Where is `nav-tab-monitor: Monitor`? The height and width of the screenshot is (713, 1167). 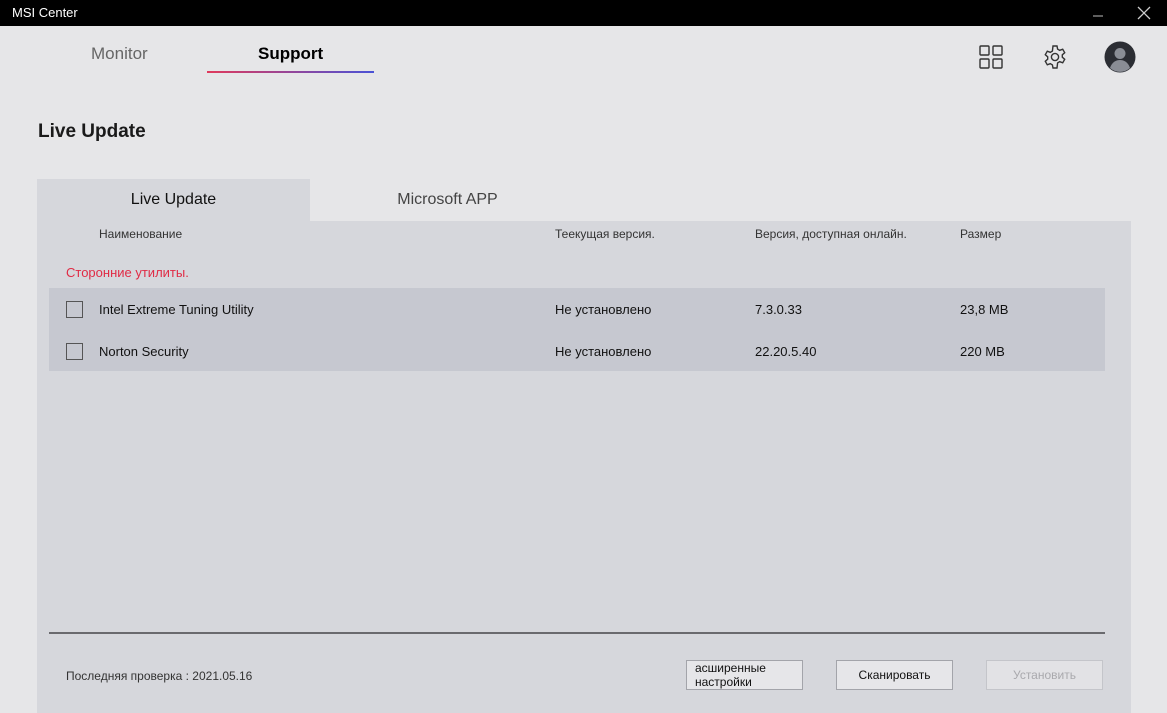 nav-tab-monitor: Monitor is located at coordinates (119, 54).